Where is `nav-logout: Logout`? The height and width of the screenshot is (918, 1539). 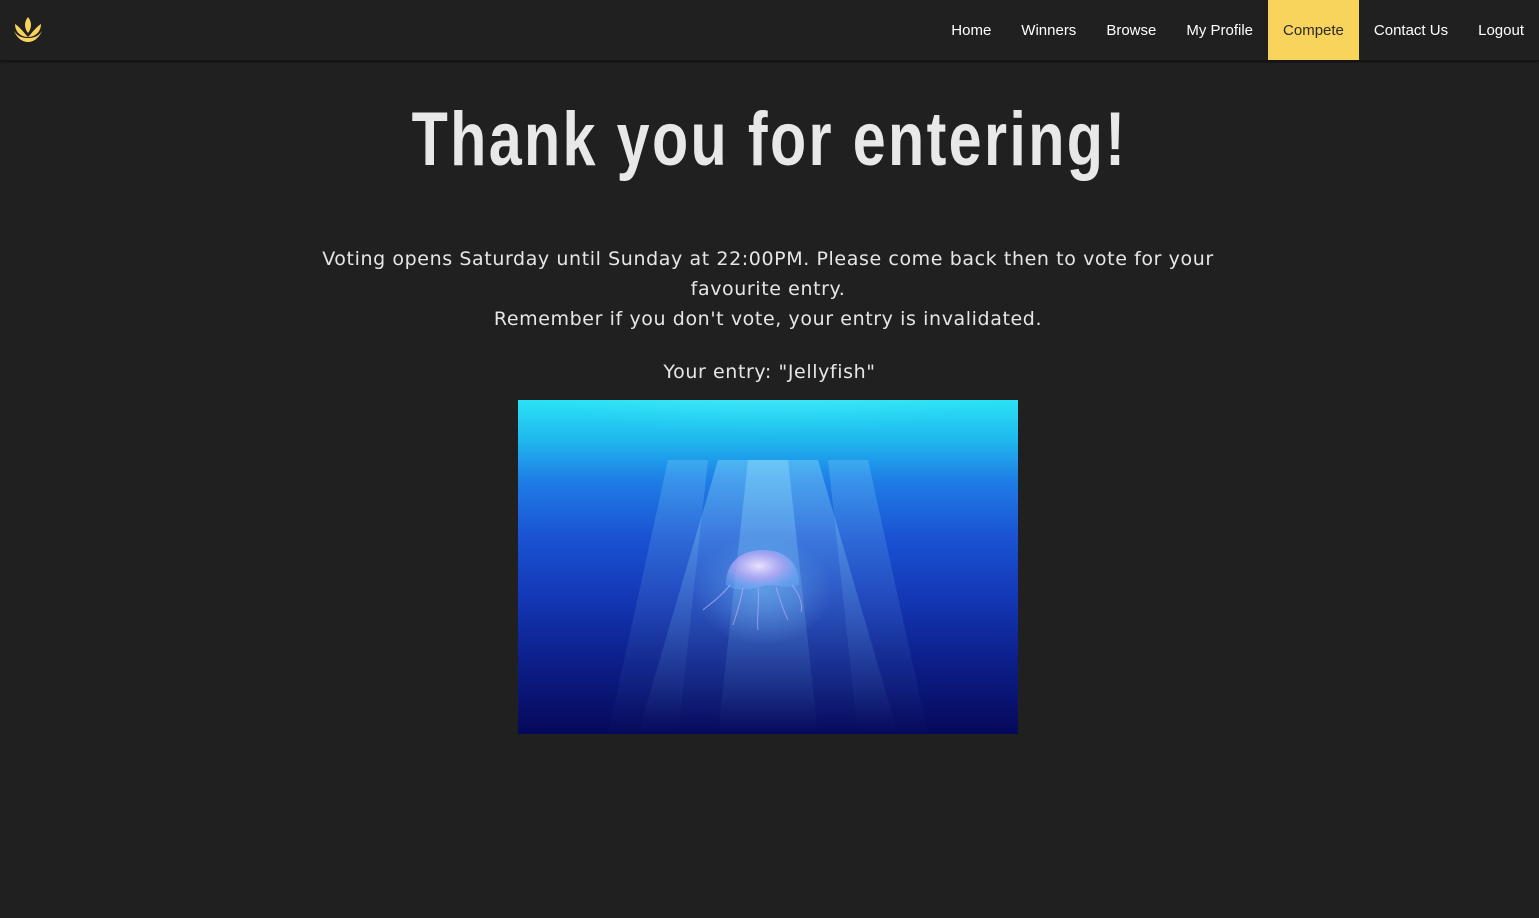
nav-logout: Logout is located at coordinates (1501, 30).